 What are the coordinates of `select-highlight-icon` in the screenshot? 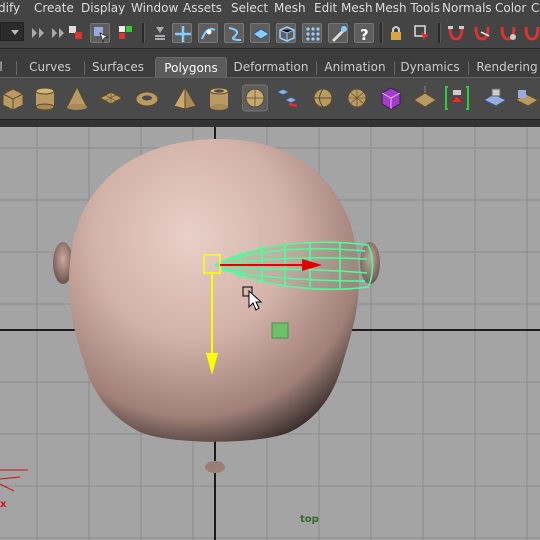 It's located at (422, 33).